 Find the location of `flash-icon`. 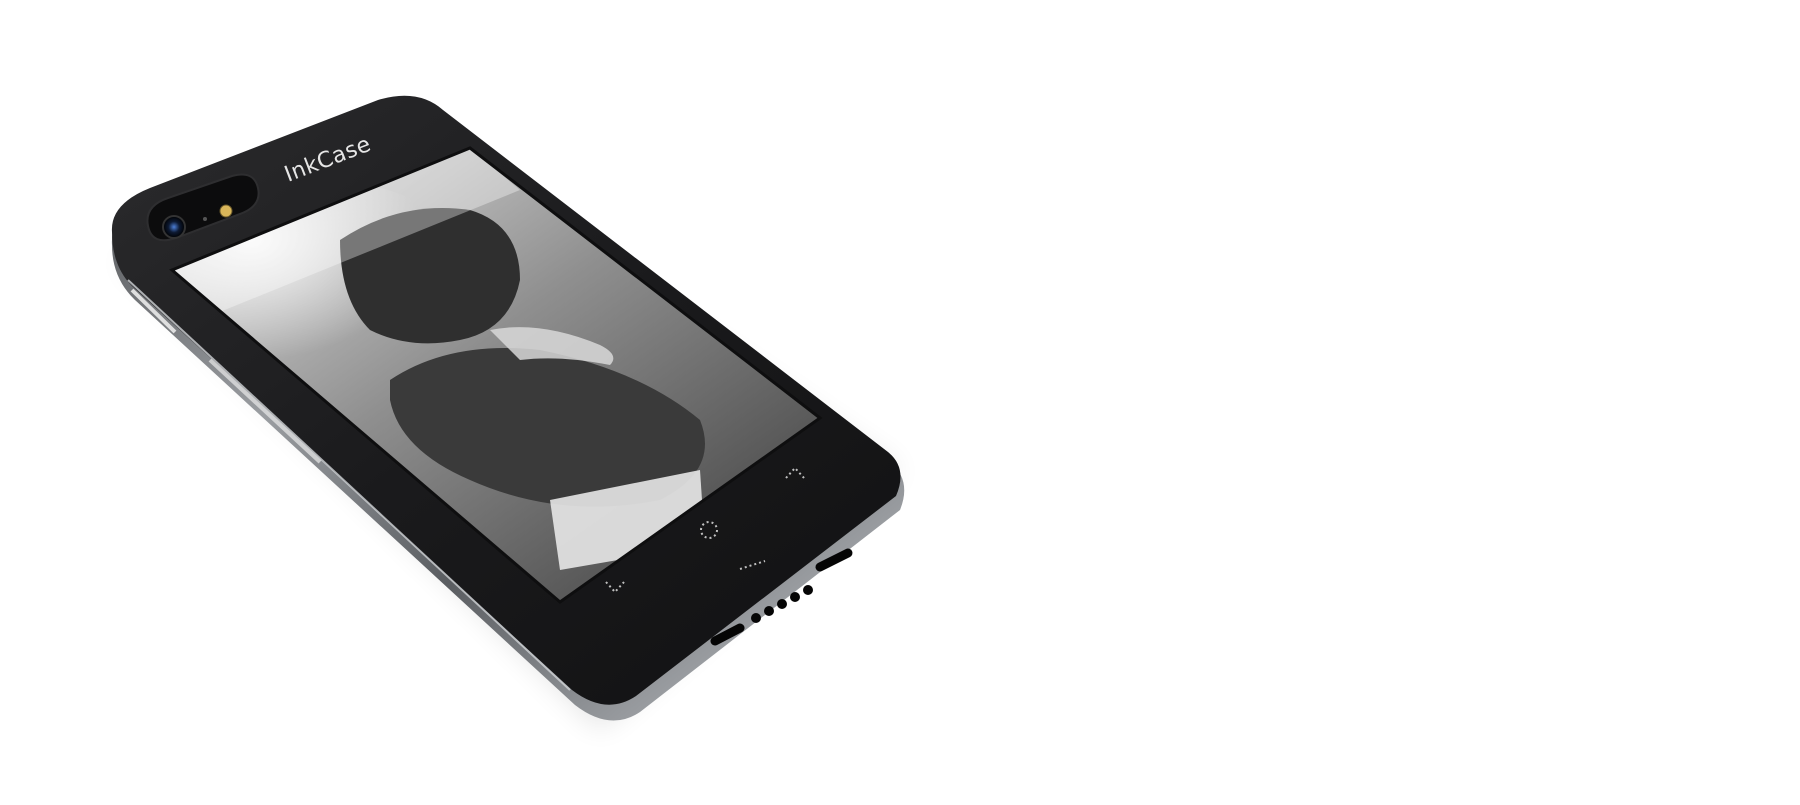

flash-icon is located at coordinates (226, 211).